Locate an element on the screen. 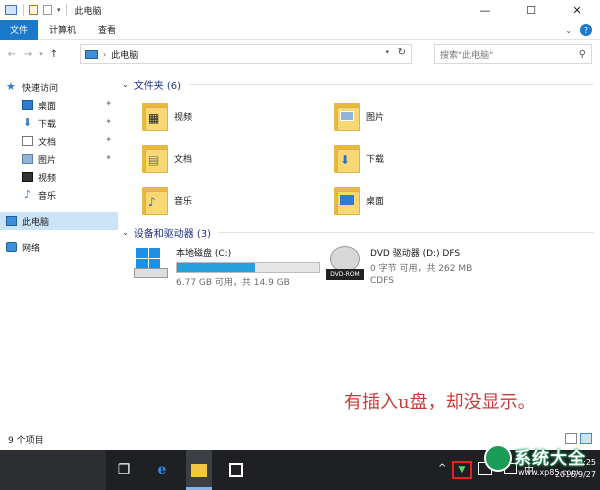 Image resolution: width=600 pixels, height=490 pixels. item-count: 9 个项目 is located at coordinates (26, 440).